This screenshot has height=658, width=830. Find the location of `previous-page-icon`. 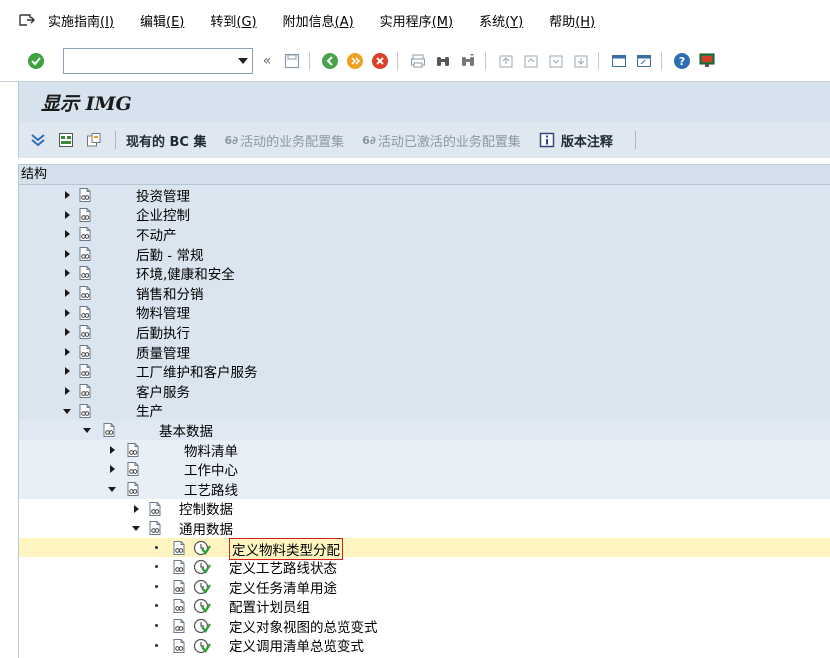

previous-page-icon is located at coordinates (531, 61).